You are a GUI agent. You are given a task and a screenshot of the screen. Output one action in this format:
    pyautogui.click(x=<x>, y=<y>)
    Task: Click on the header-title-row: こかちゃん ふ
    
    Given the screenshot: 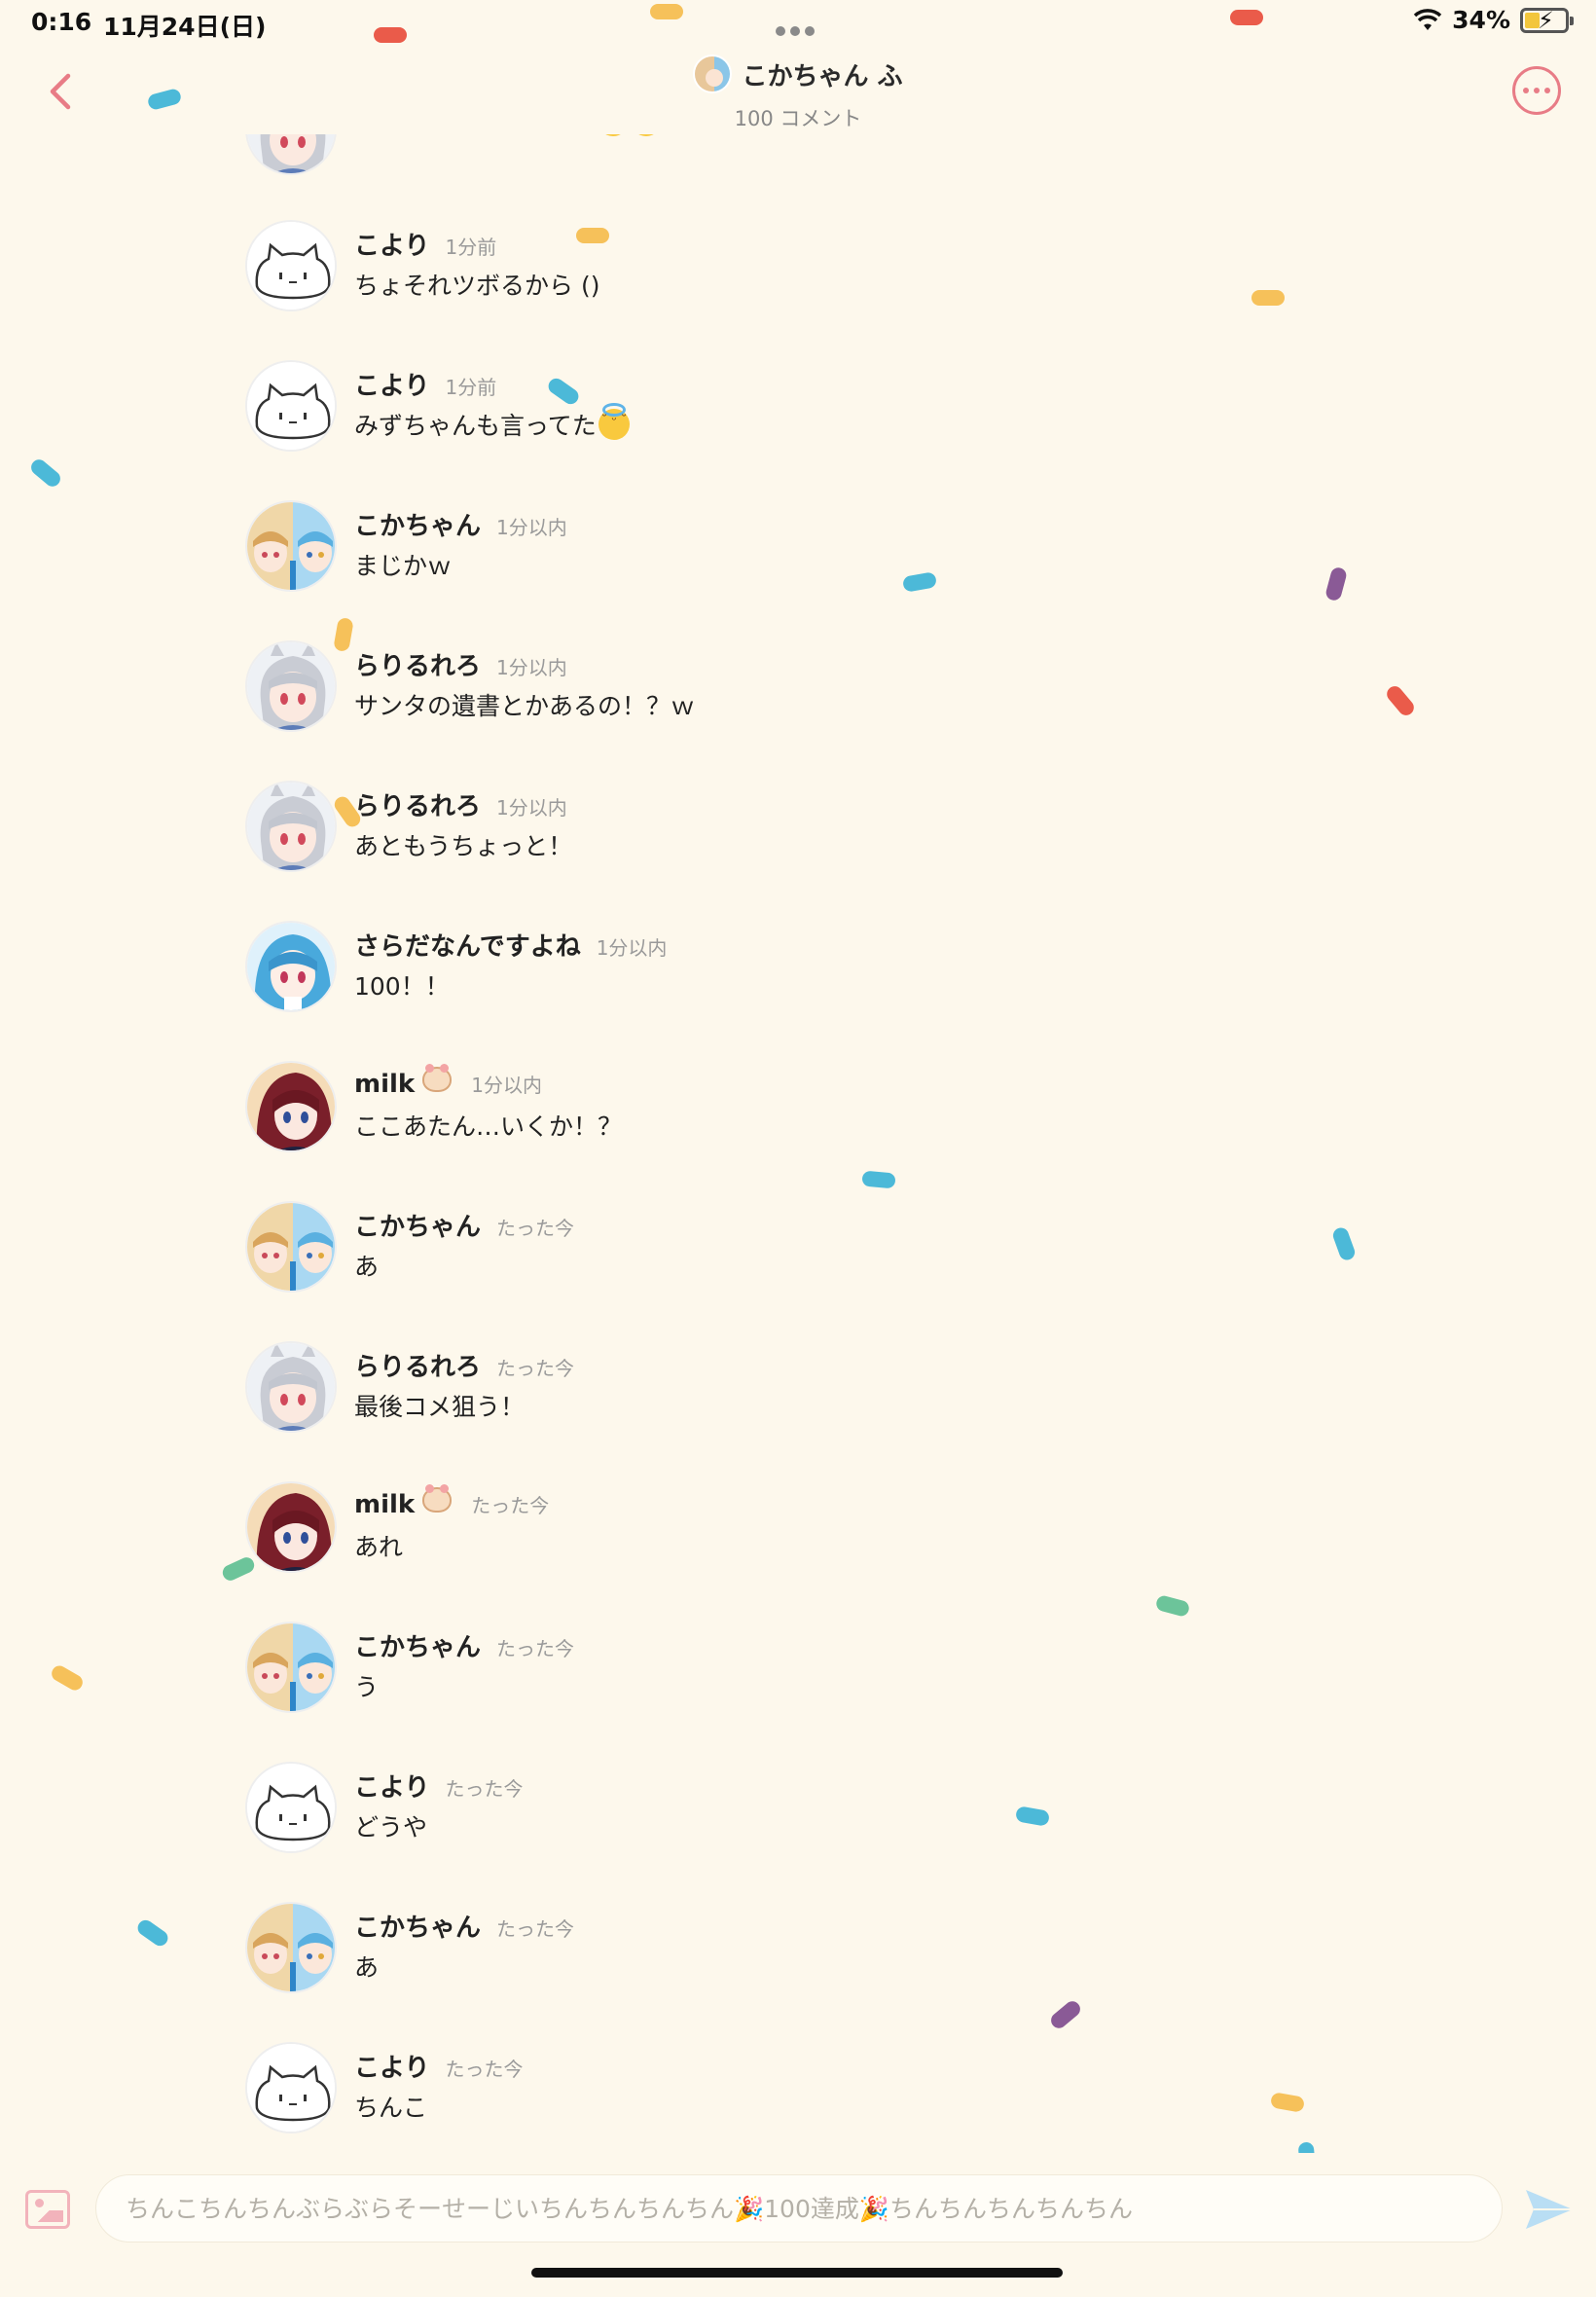 What is the action you would take?
    pyautogui.click(x=798, y=74)
    